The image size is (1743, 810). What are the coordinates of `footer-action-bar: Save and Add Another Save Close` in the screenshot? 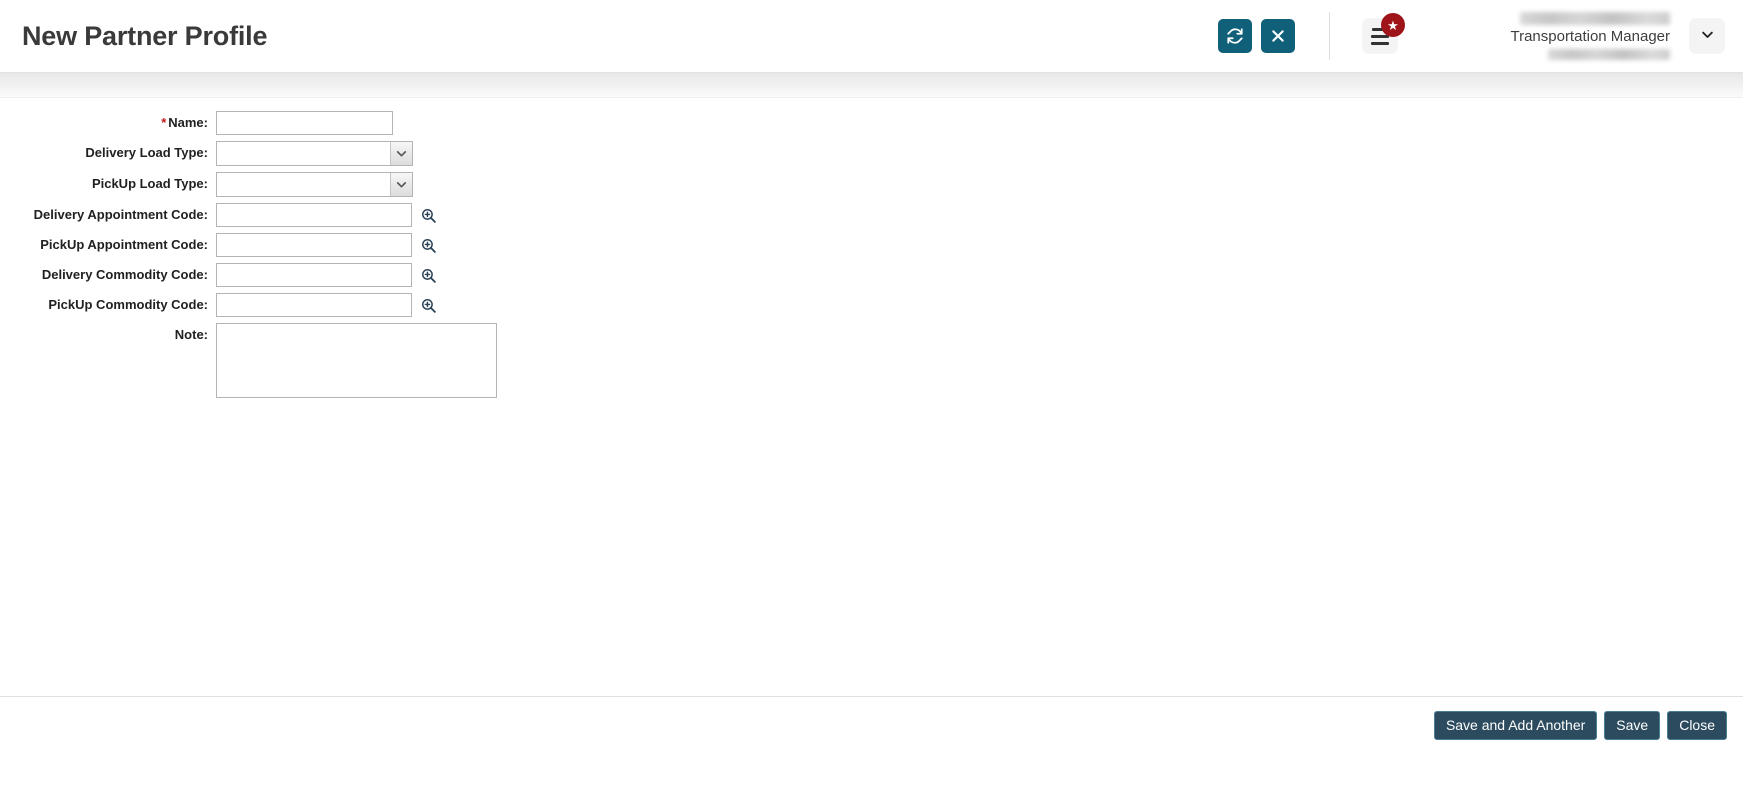 It's located at (871, 724).